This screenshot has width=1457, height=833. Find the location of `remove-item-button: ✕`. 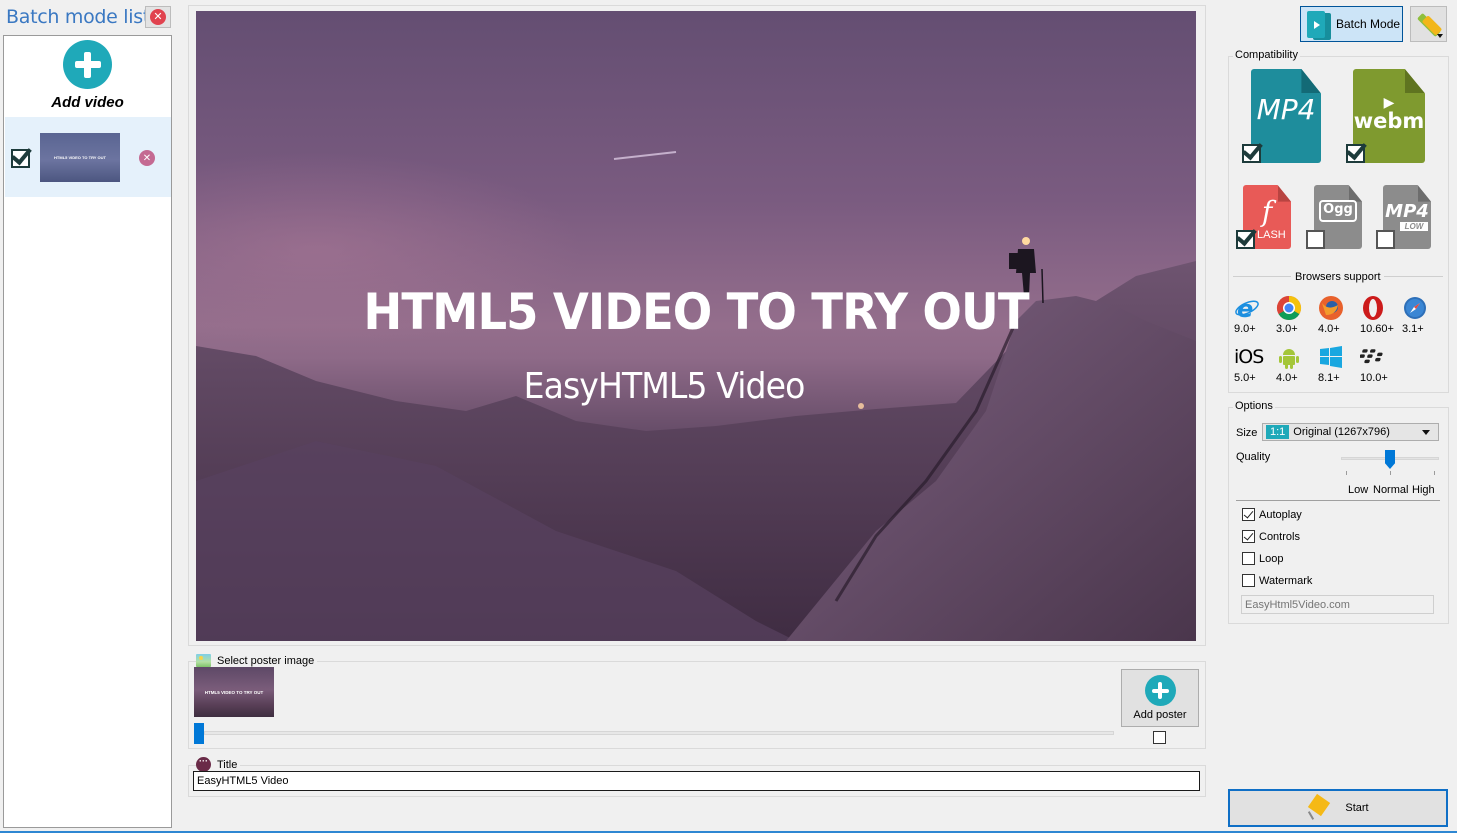

remove-item-button: ✕ is located at coordinates (147, 158).